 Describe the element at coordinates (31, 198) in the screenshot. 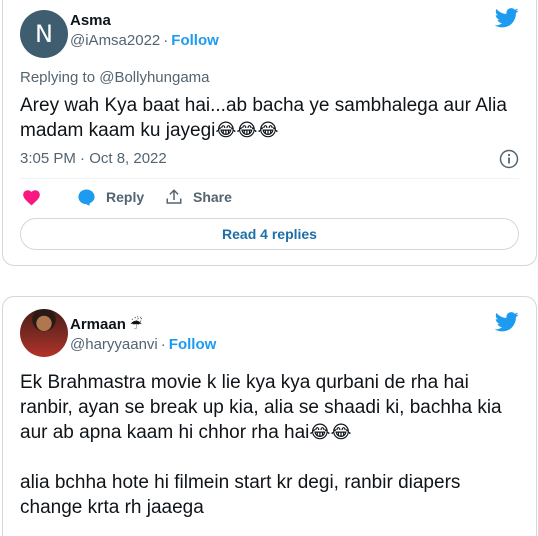

I see `heart-icon` at that location.